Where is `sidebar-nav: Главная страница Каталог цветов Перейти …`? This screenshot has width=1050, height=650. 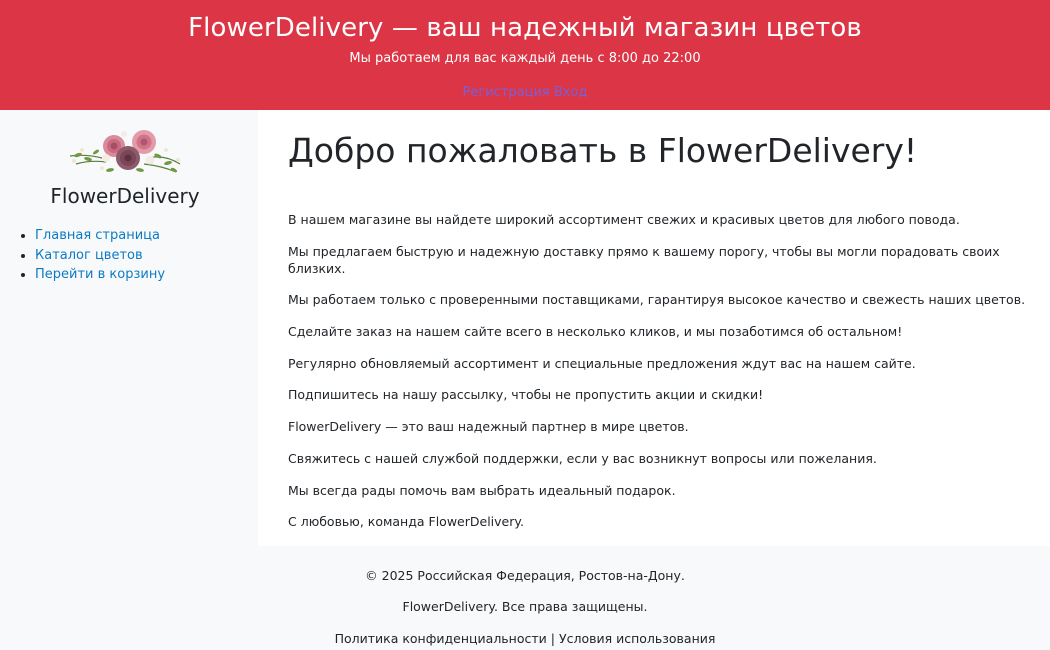 sidebar-nav: Главная страница Каталог цветов Перейти … is located at coordinates (90, 255).